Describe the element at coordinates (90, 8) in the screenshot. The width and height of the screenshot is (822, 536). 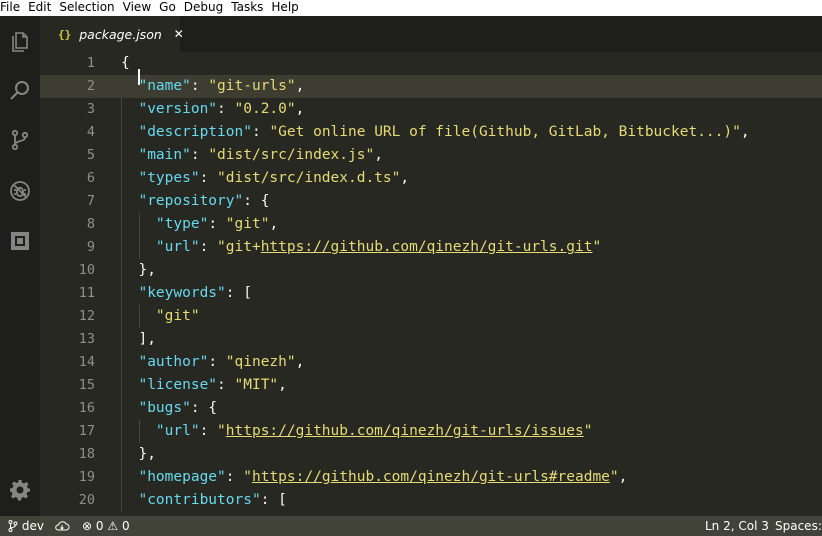
I see `menu-selection: Selection` at that location.